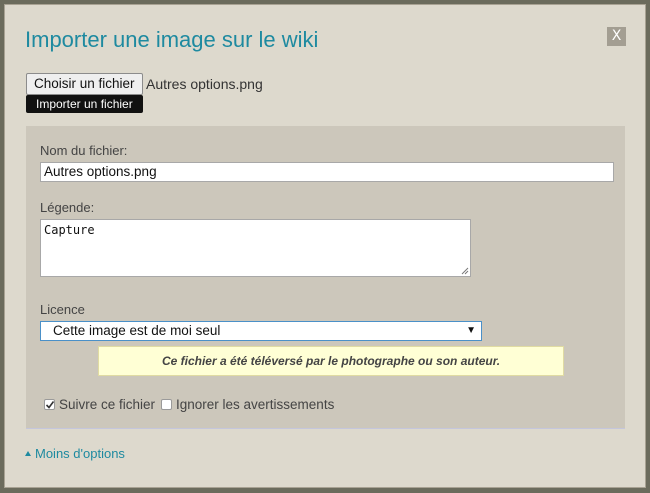  Describe the element at coordinates (327, 172) in the screenshot. I see `filename-input: Autres options.png` at that location.